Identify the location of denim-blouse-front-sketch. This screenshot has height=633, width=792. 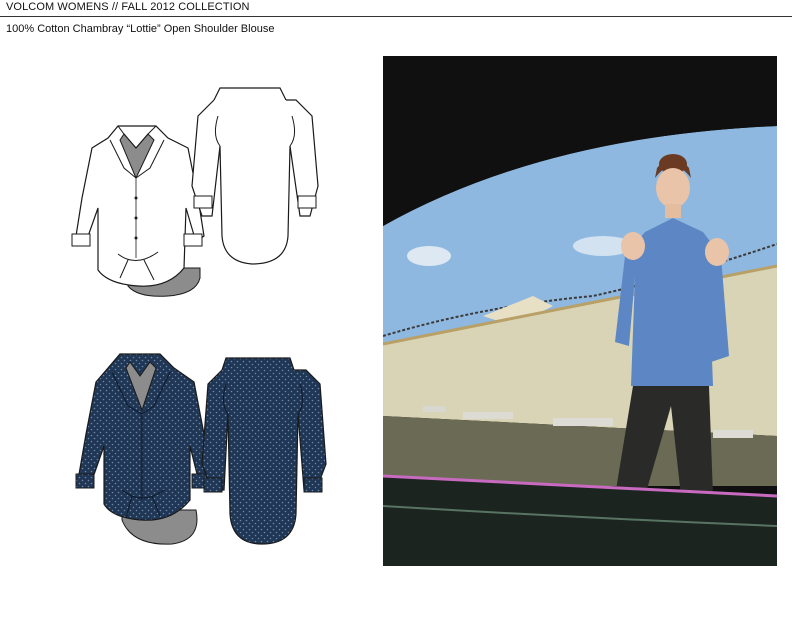
(144, 449).